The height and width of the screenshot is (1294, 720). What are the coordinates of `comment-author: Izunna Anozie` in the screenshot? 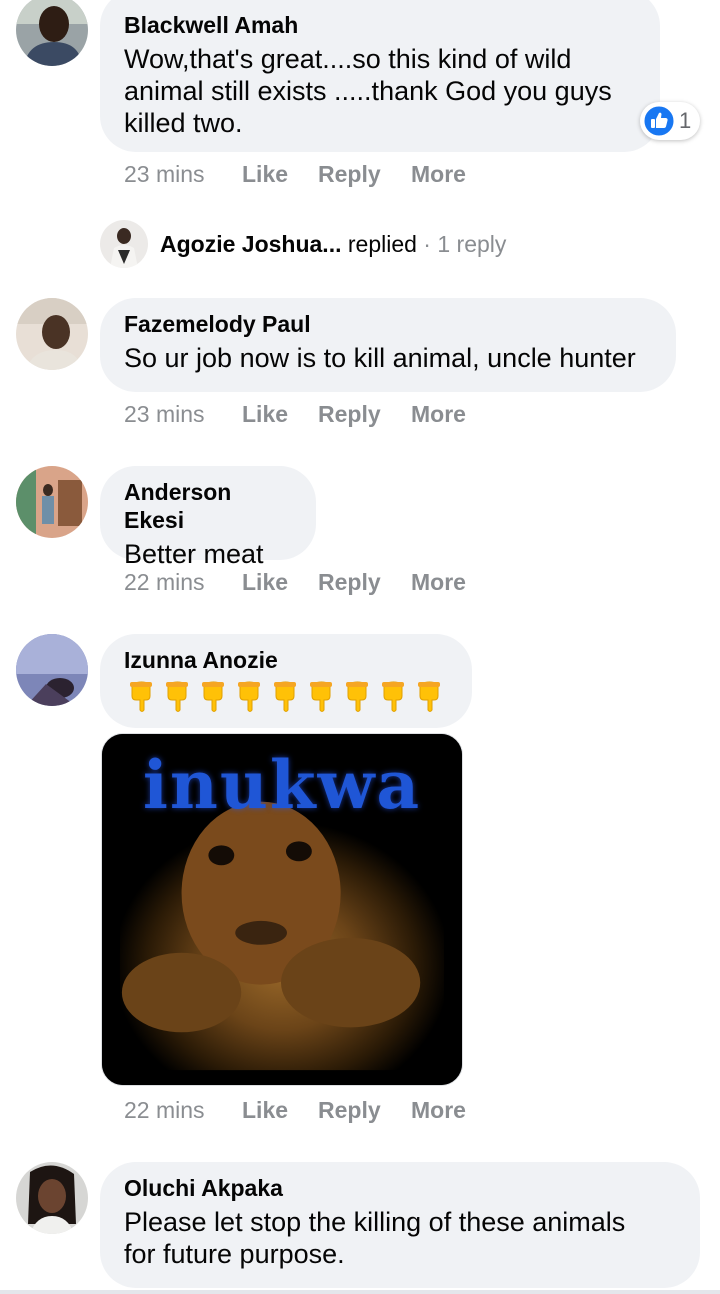 It's located at (286, 660).